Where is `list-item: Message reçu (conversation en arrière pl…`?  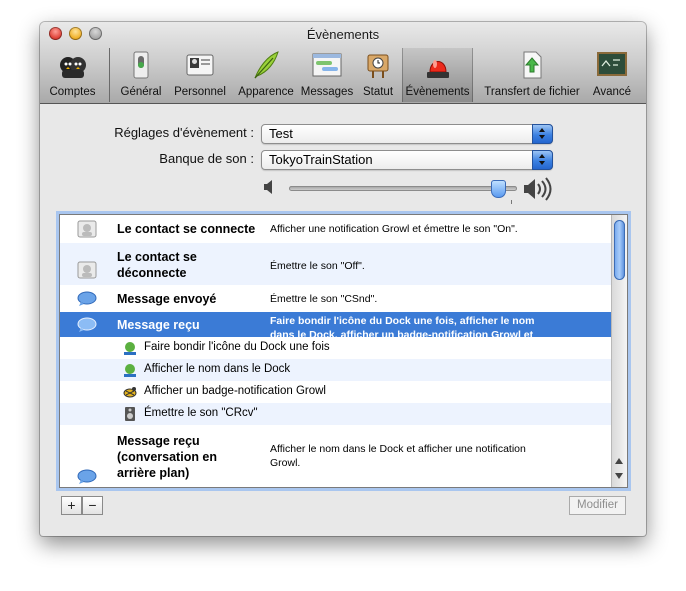
list-item: Message reçu (conversation en arrière pl… is located at coordinates (335, 456).